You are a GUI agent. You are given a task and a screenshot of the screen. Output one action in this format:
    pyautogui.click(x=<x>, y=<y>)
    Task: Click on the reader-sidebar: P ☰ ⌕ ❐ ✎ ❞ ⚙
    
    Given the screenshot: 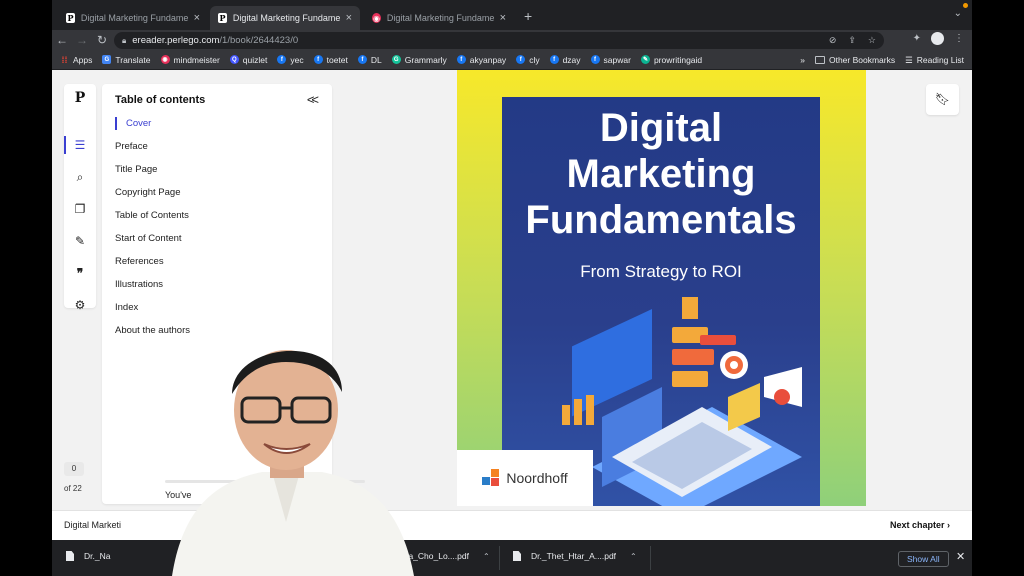 What is the action you would take?
    pyautogui.click(x=80, y=198)
    